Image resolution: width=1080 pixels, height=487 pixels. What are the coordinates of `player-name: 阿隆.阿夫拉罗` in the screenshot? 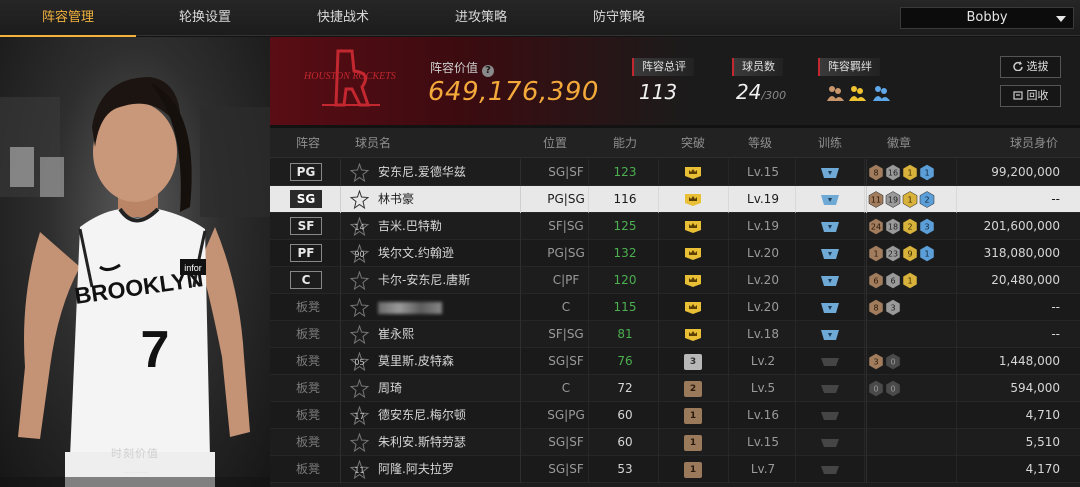 It's located at (416, 469).